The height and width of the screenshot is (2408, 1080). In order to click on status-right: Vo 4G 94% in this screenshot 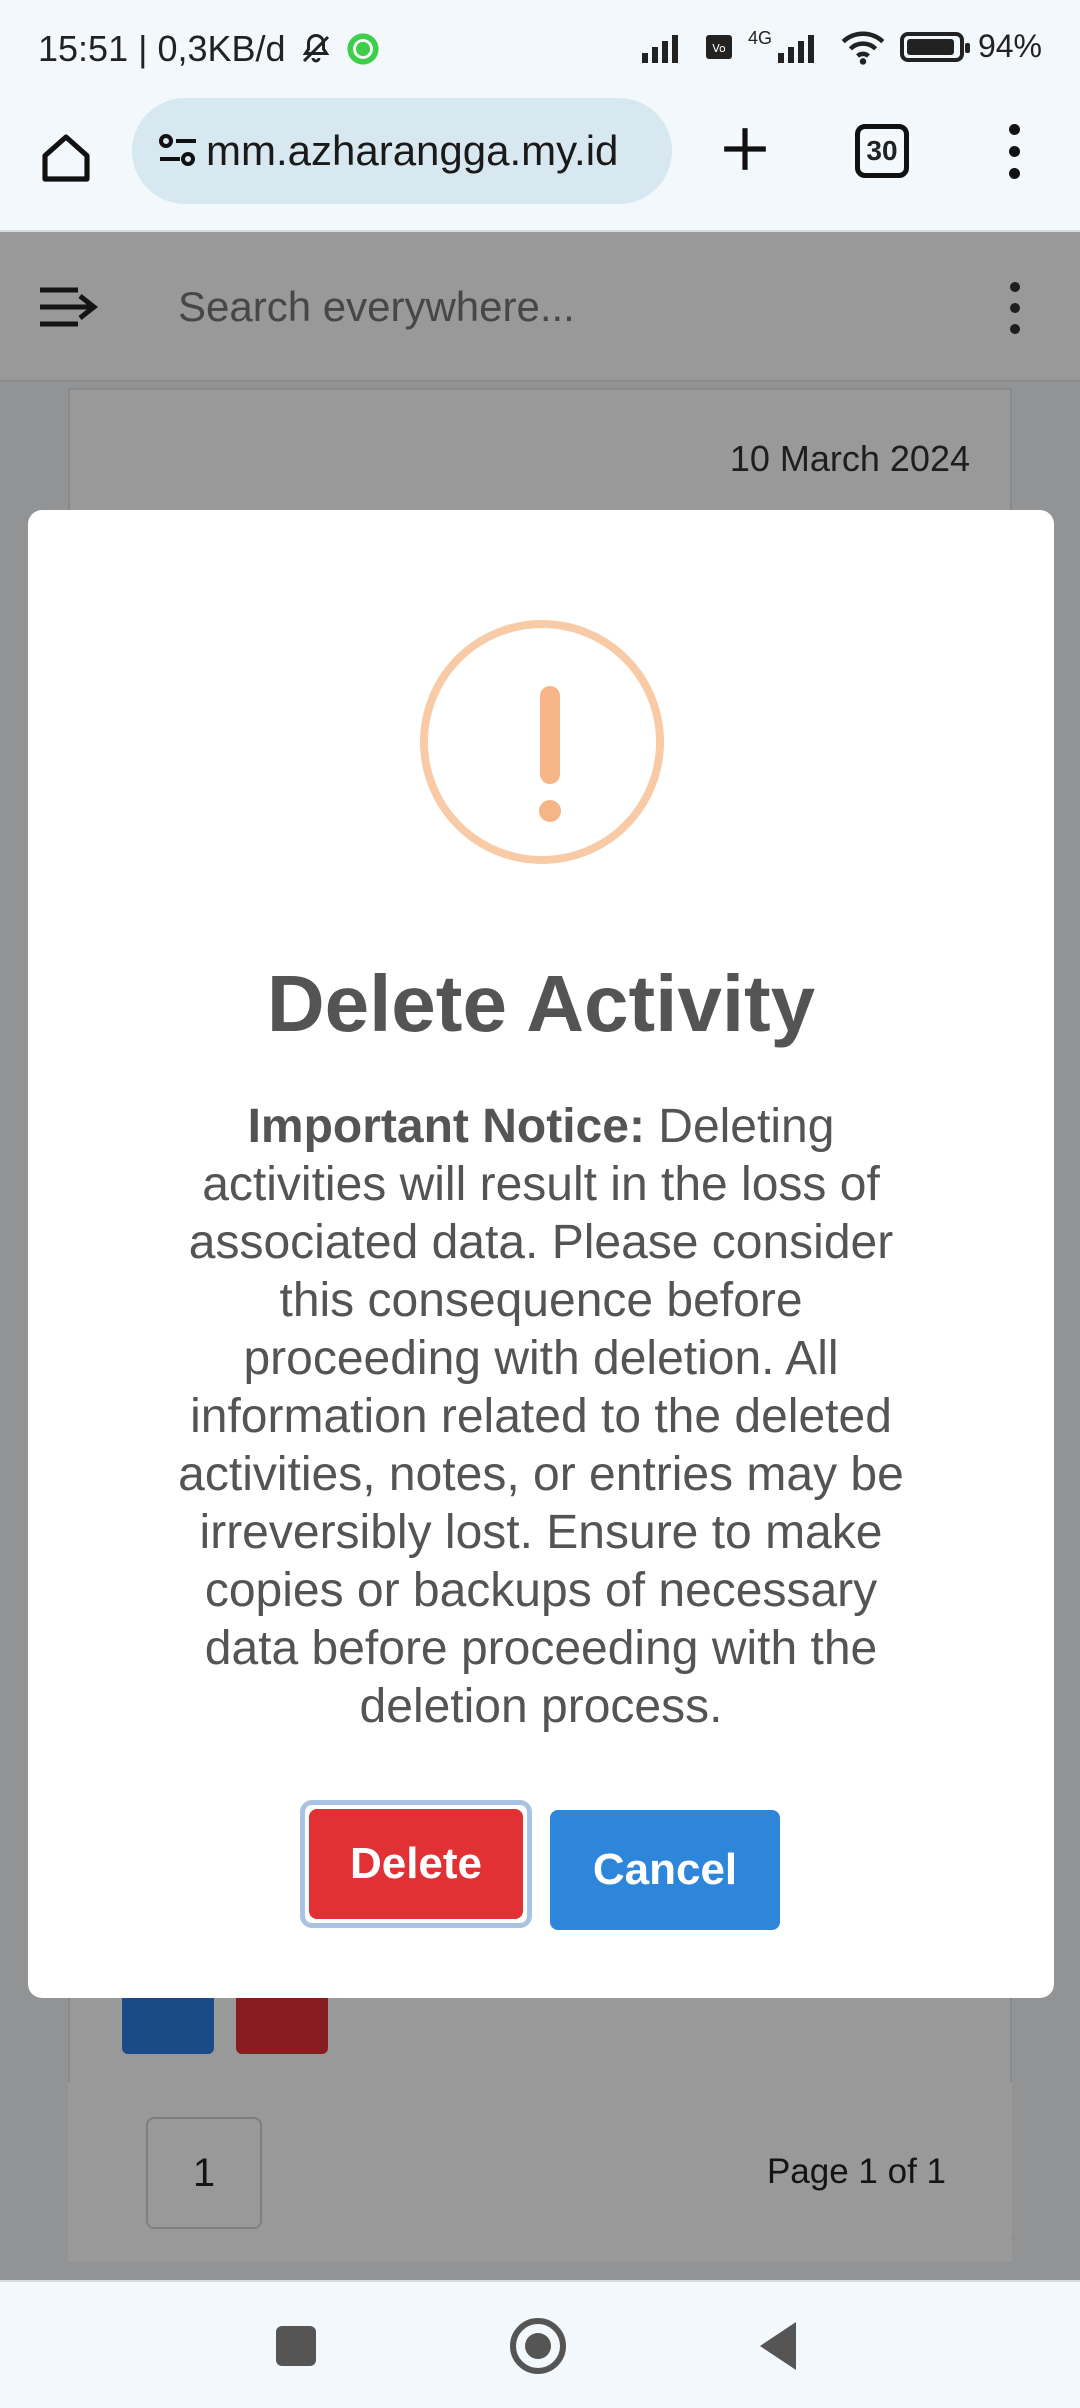, I will do `click(841, 46)`.